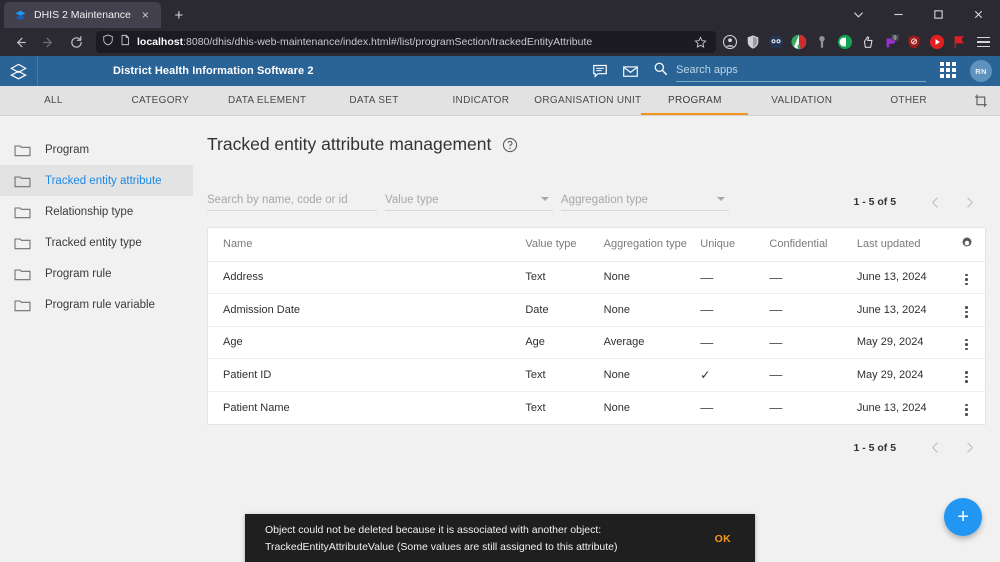 The image size is (1000, 562). I want to click on sidebar-item-tracked-entity-type: Tracked entity type, so click(96, 242).